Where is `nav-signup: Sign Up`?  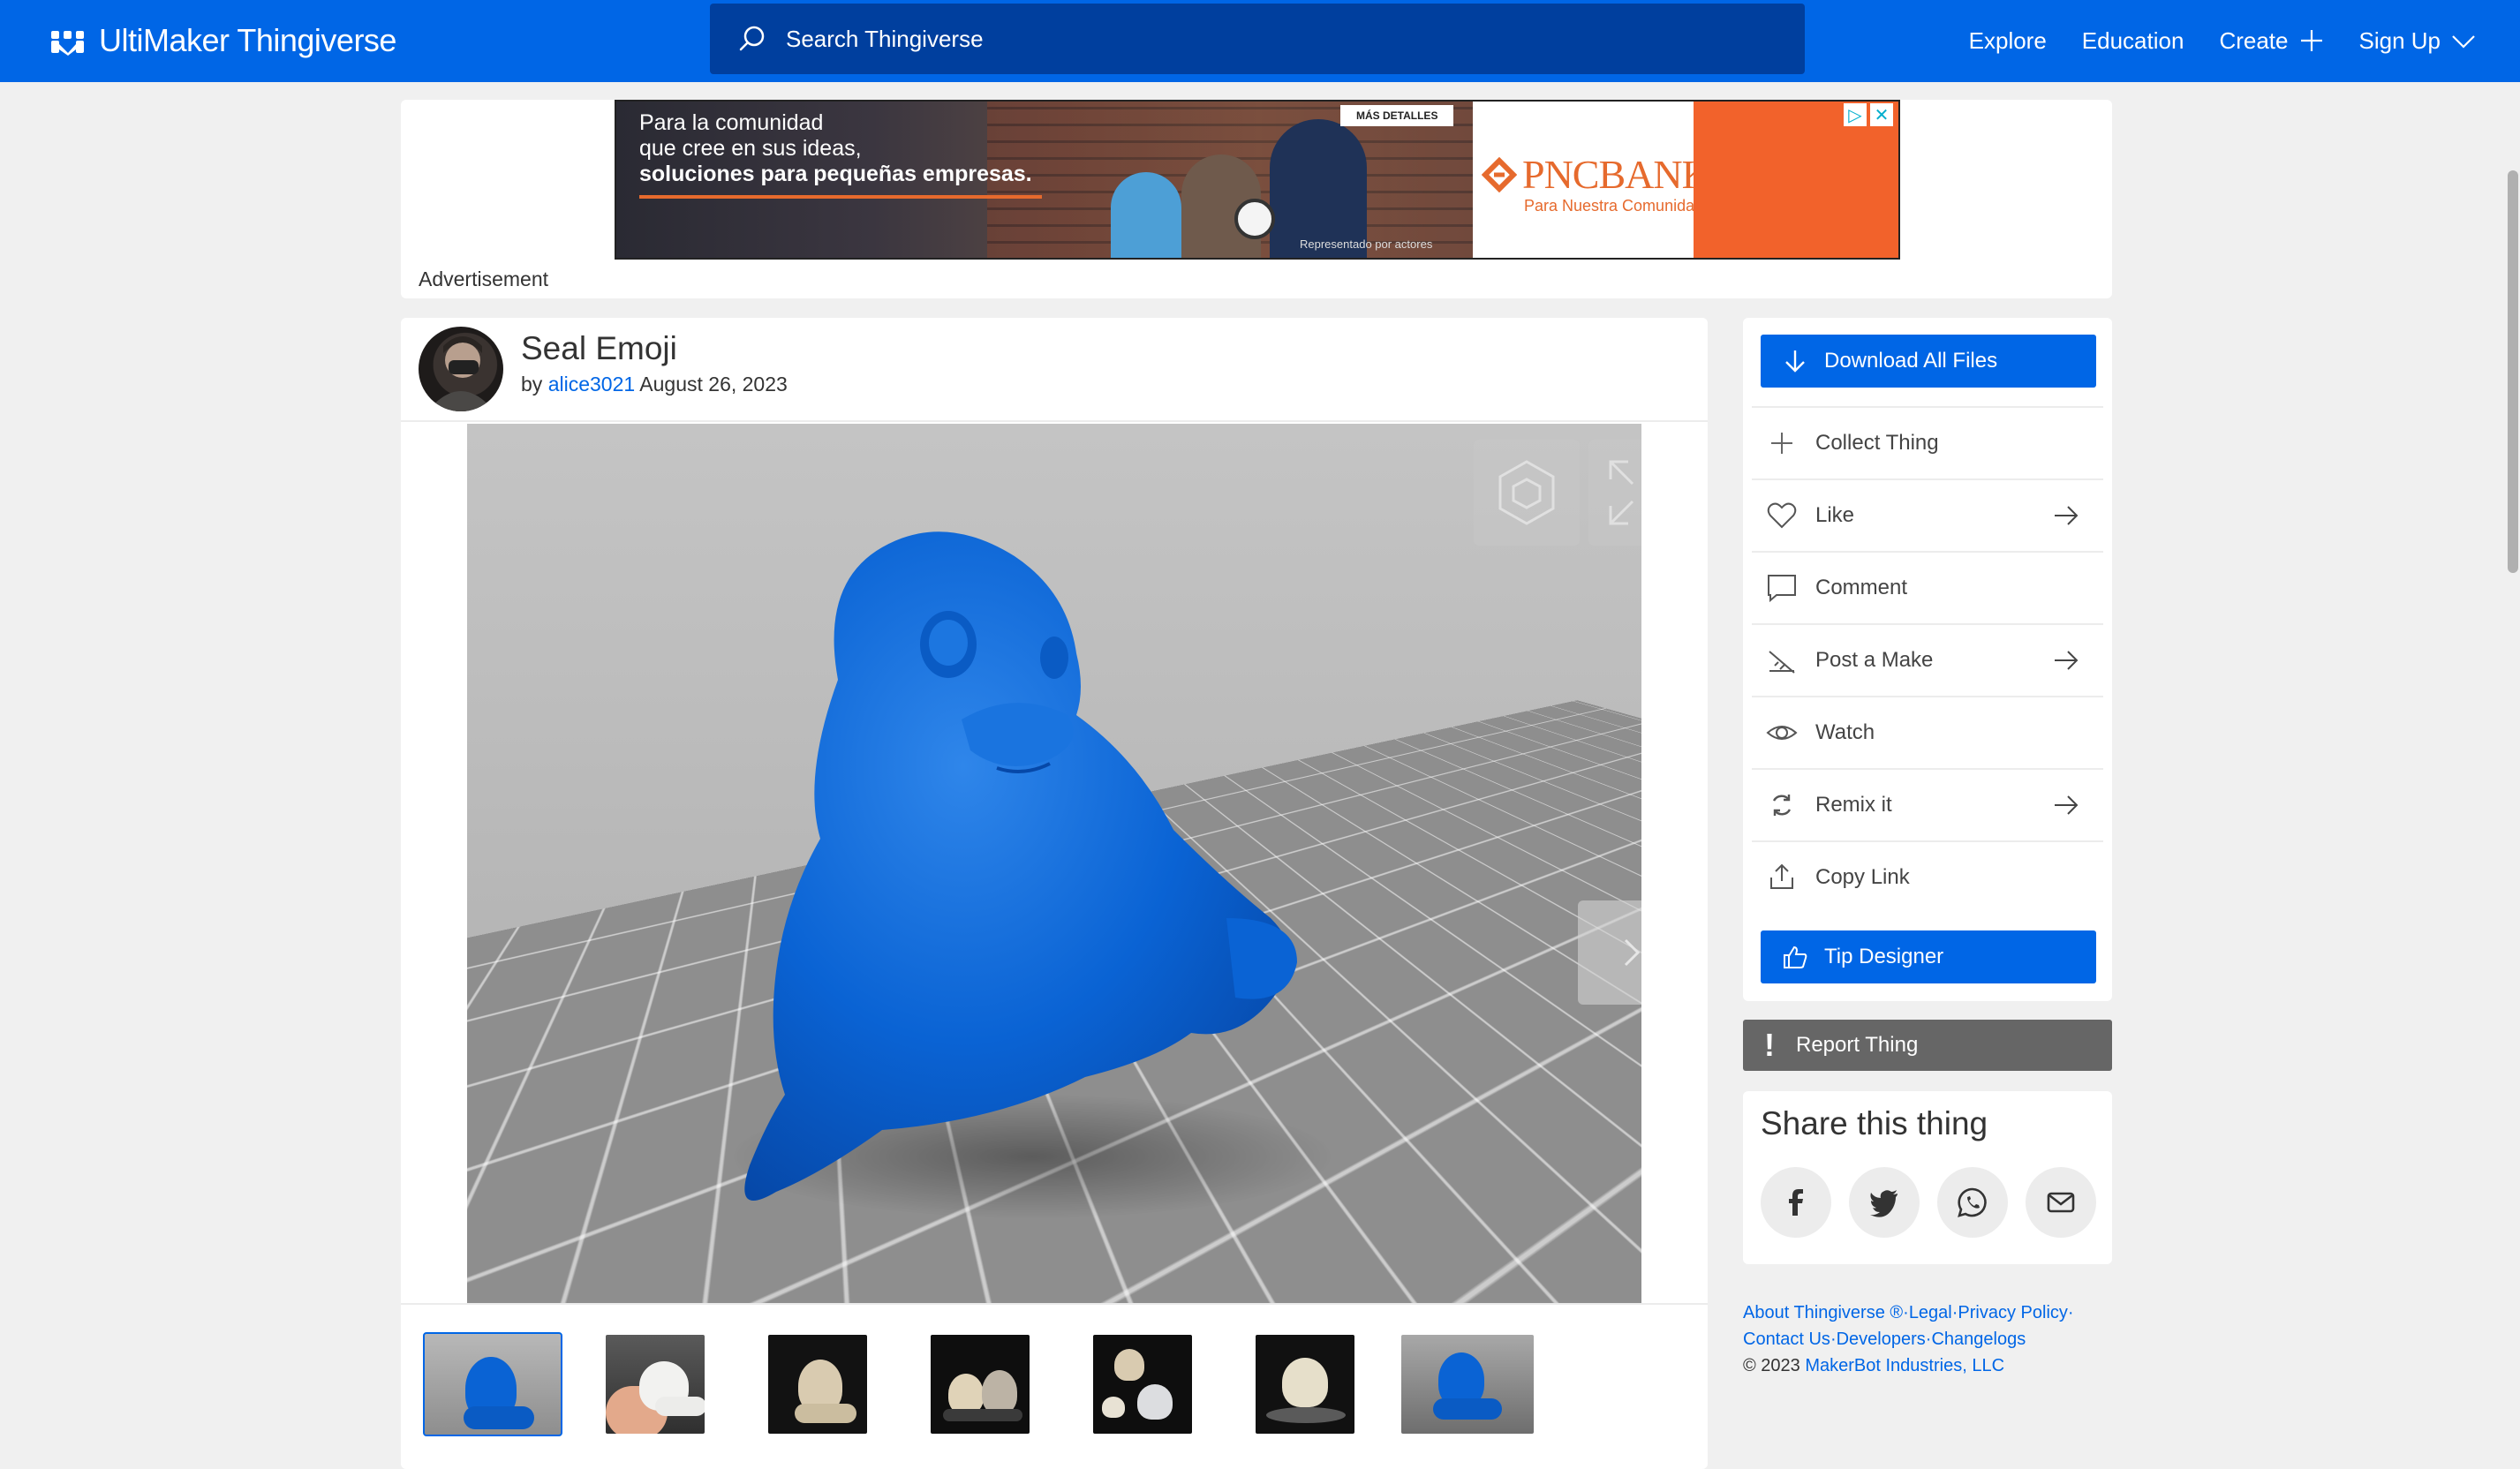 nav-signup: Sign Up is located at coordinates (2418, 41).